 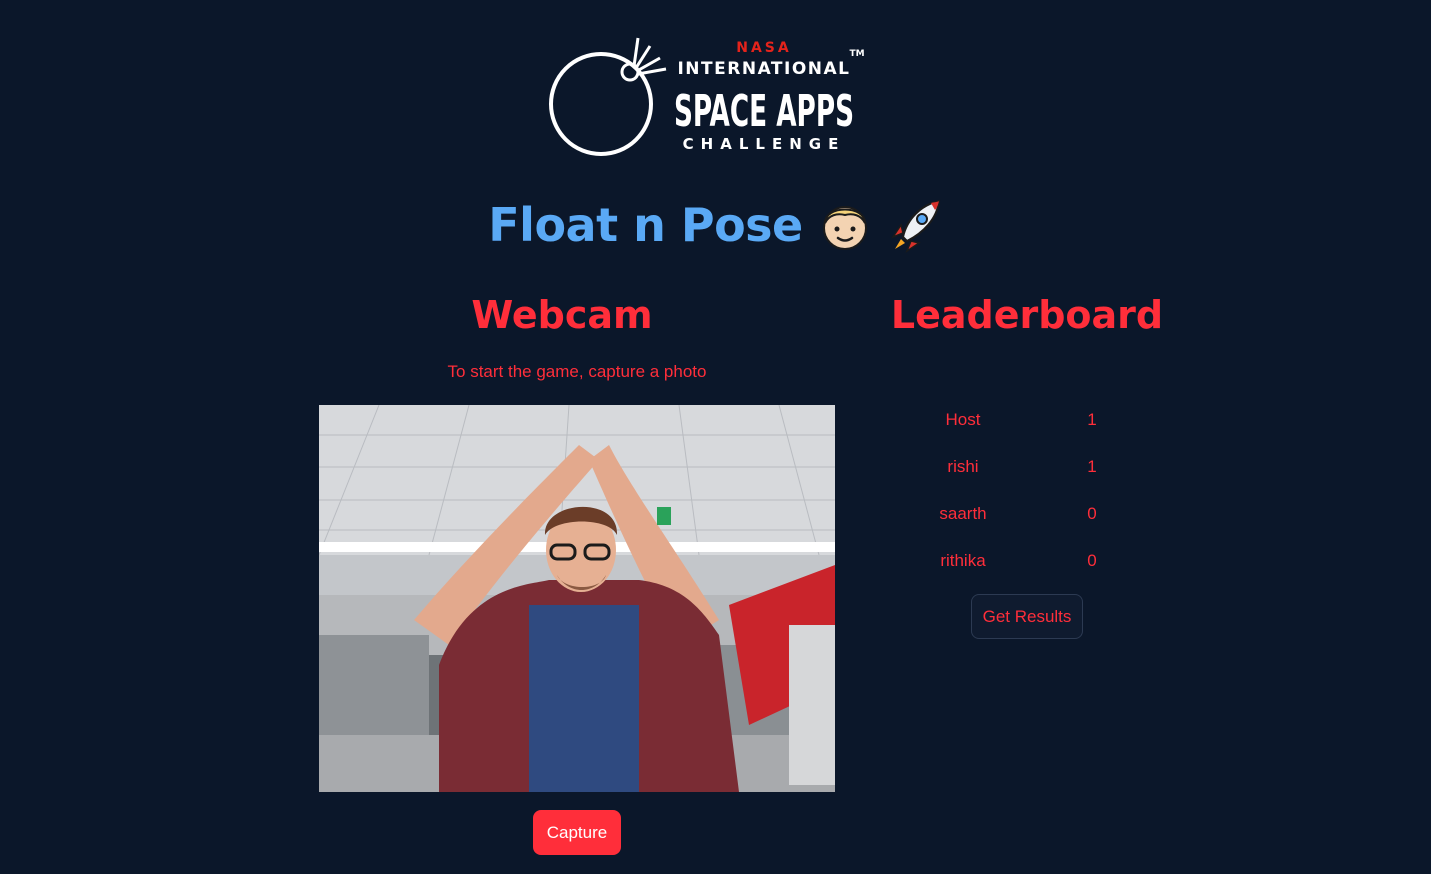 I want to click on logo-nasa-text: NASA, so click(x=763, y=48).